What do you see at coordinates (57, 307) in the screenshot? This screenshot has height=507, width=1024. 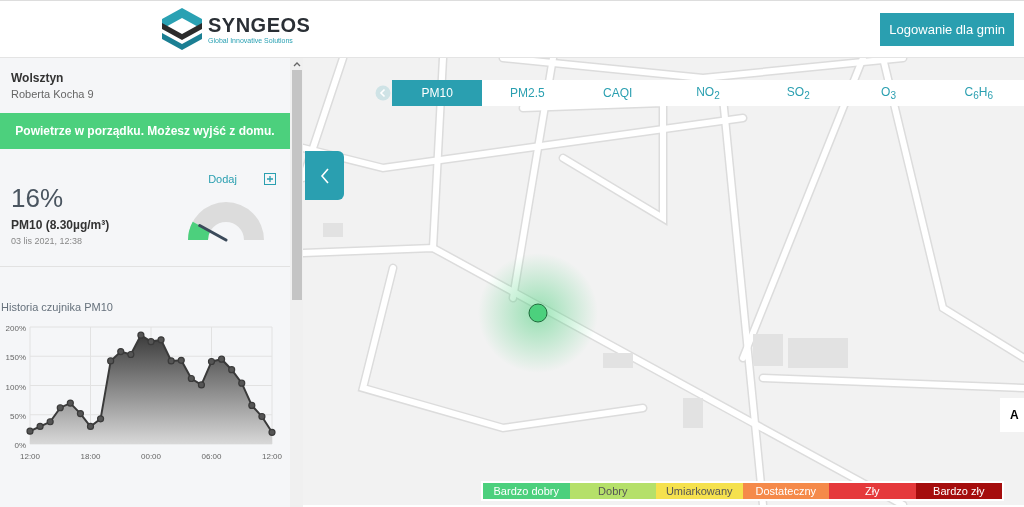 I see `chart-title: Historia czujnika PM10` at bounding box center [57, 307].